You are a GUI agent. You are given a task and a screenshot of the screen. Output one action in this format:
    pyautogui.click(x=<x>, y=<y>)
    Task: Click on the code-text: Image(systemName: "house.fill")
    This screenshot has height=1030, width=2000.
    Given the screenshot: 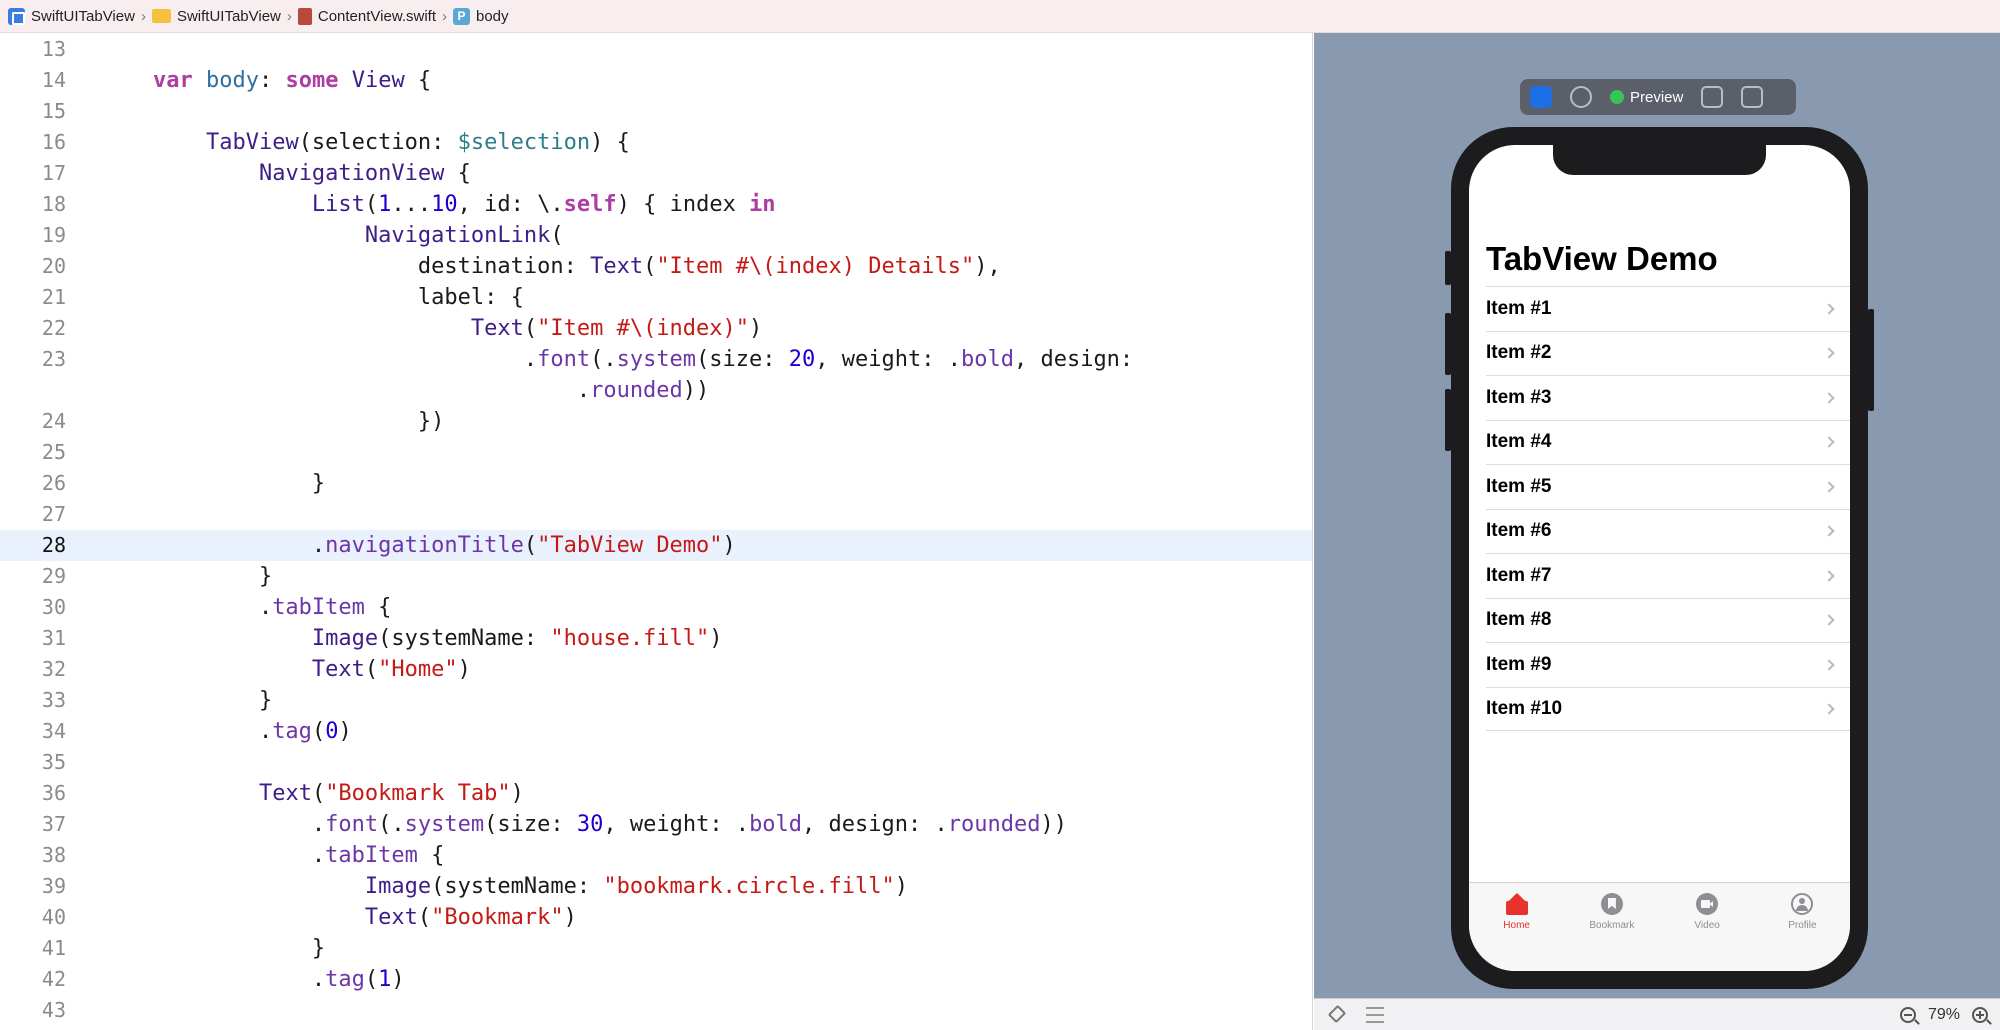 What is the action you would take?
    pyautogui.click(x=517, y=638)
    